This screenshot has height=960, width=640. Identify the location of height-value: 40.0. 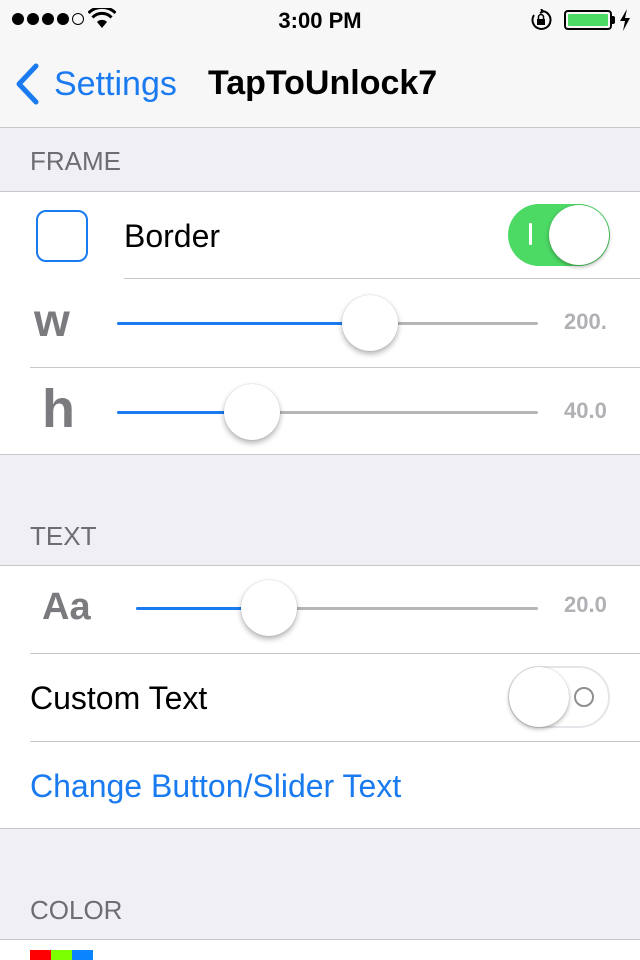
(585, 410).